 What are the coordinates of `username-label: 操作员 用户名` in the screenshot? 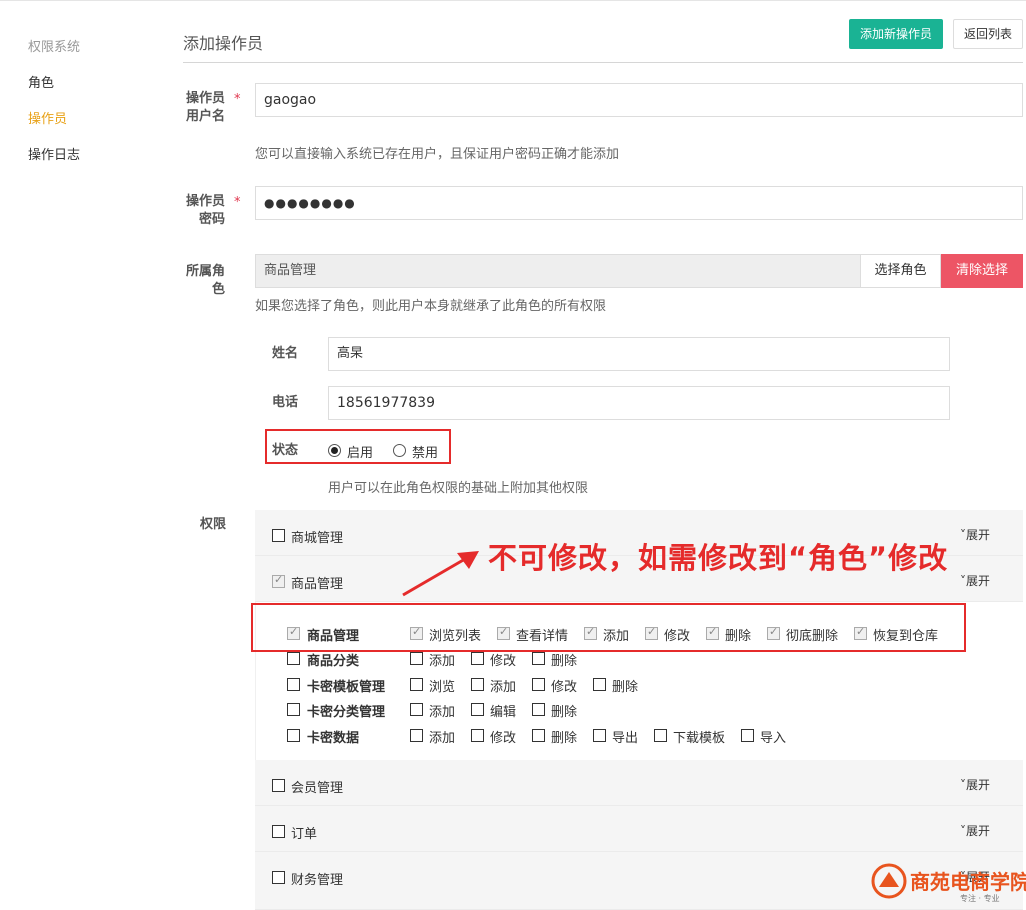 It's located at (205, 108).